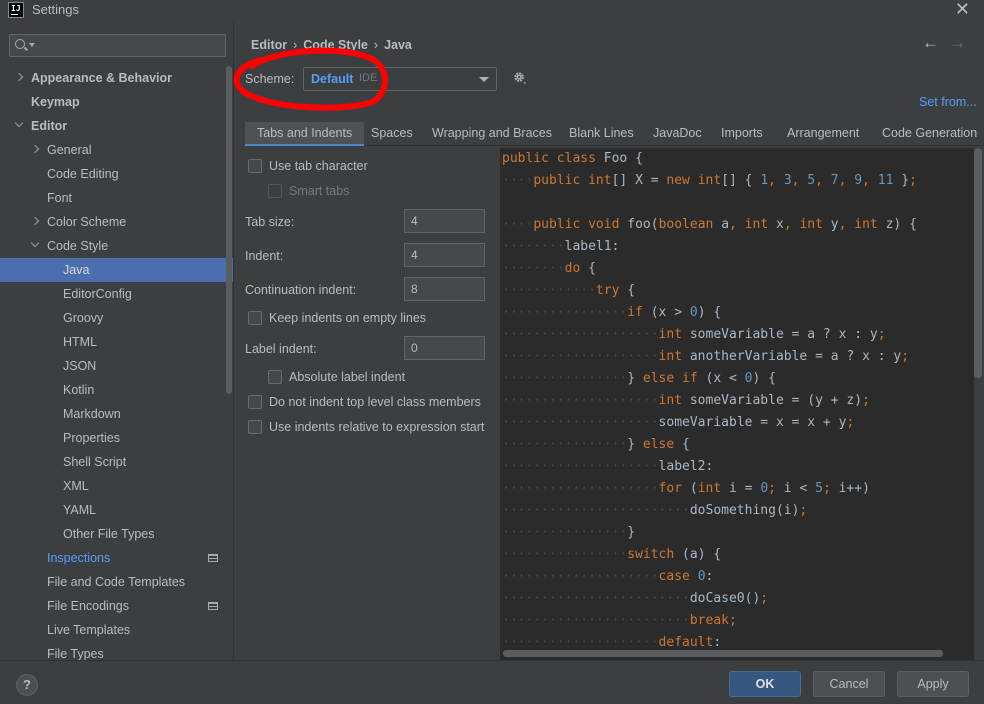 This screenshot has width=984, height=704. Describe the element at coordinates (612, 312) in the screenshot. I see `code-line: ················if (x > 0) {` at that location.